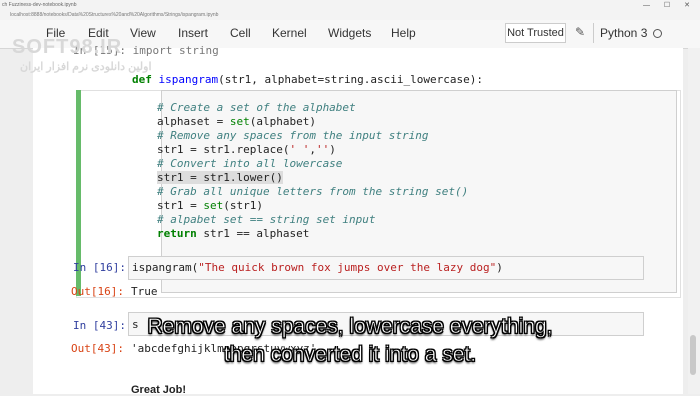  I want to click on code-comment: # alpabet set == string set input, so click(266, 219).